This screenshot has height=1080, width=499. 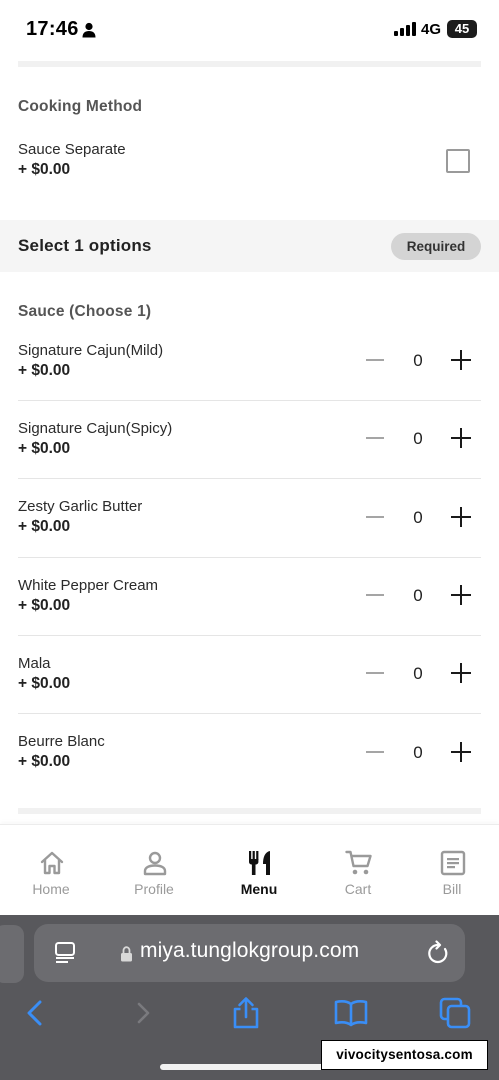 I want to click on reload-icon, so click(x=438, y=953).